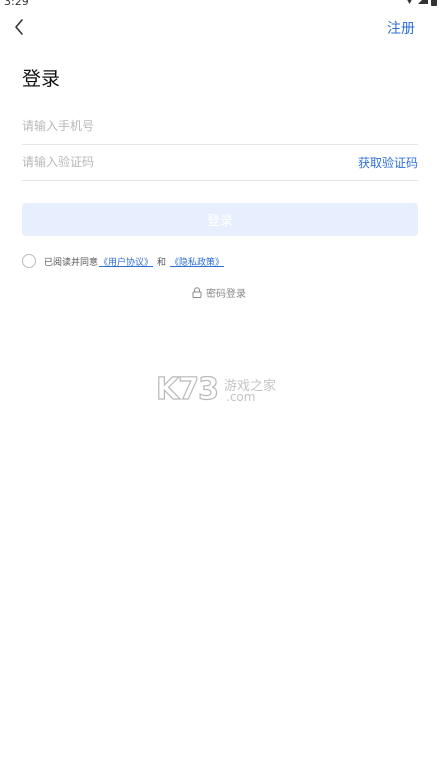 The image size is (439, 780). Describe the element at coordinates (71, 262) in the screenshot. I see `agreement-prefix: 已阅读并同意` at that location.